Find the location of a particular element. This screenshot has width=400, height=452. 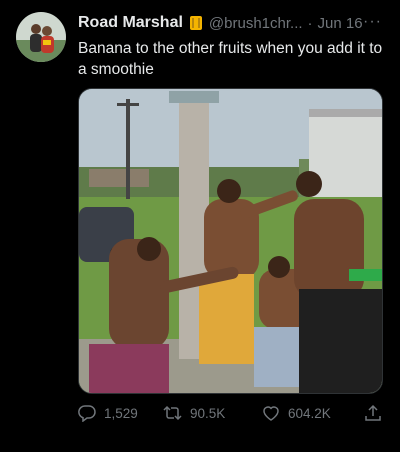

share-icon is located at coordinates (373, 412).